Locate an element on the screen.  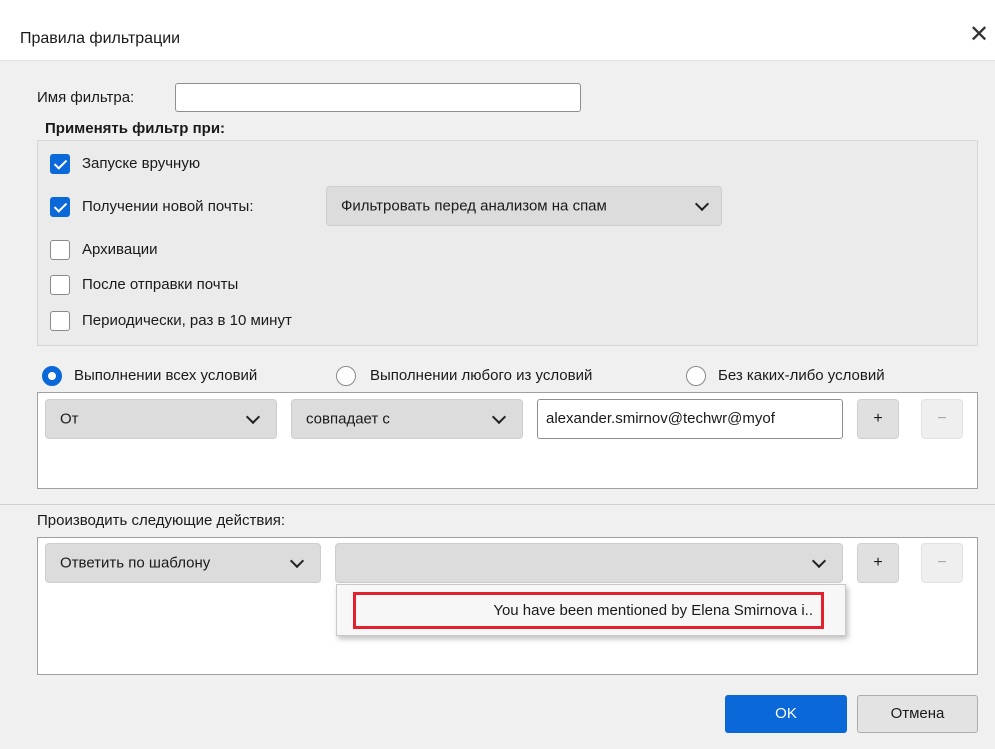
condition-field-value: От is located at coordinates (69, 419).